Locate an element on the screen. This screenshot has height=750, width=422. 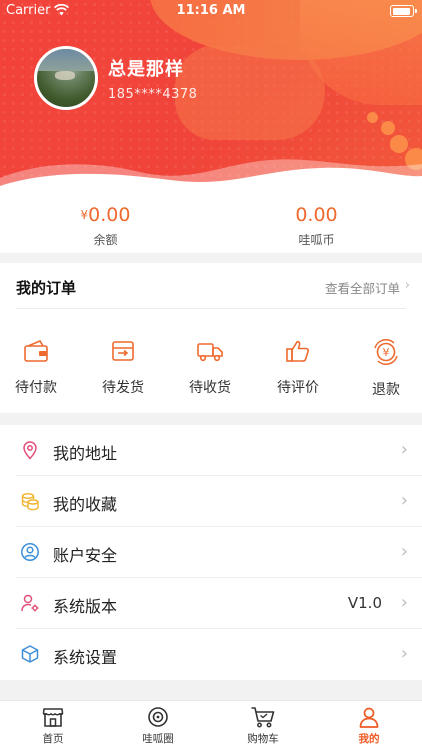
tab-cart: 购物车 is located at coordinates (263, 725).